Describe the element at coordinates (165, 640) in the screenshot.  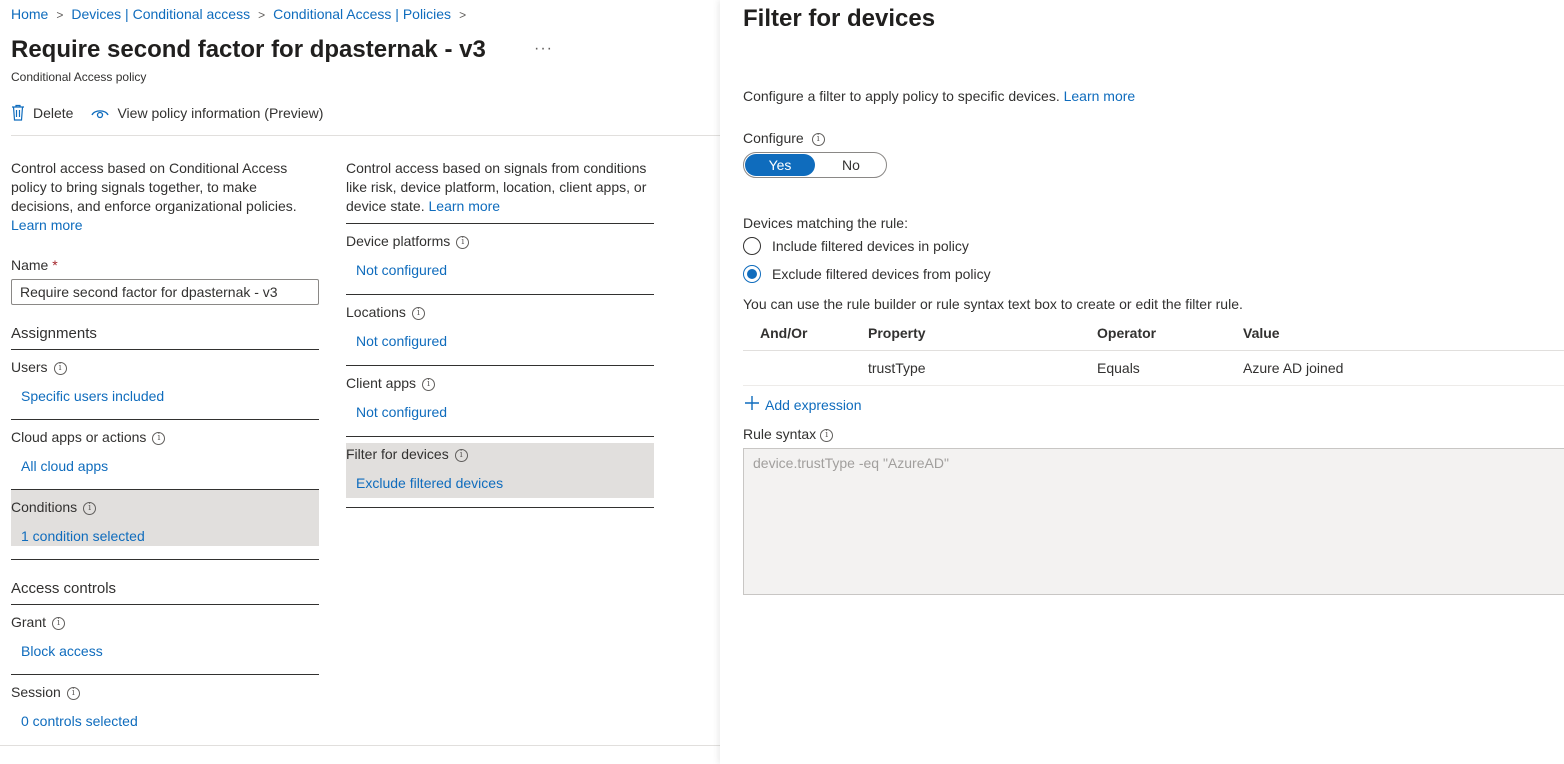
I see `access-control-grant: Grant i Block access` at that location.